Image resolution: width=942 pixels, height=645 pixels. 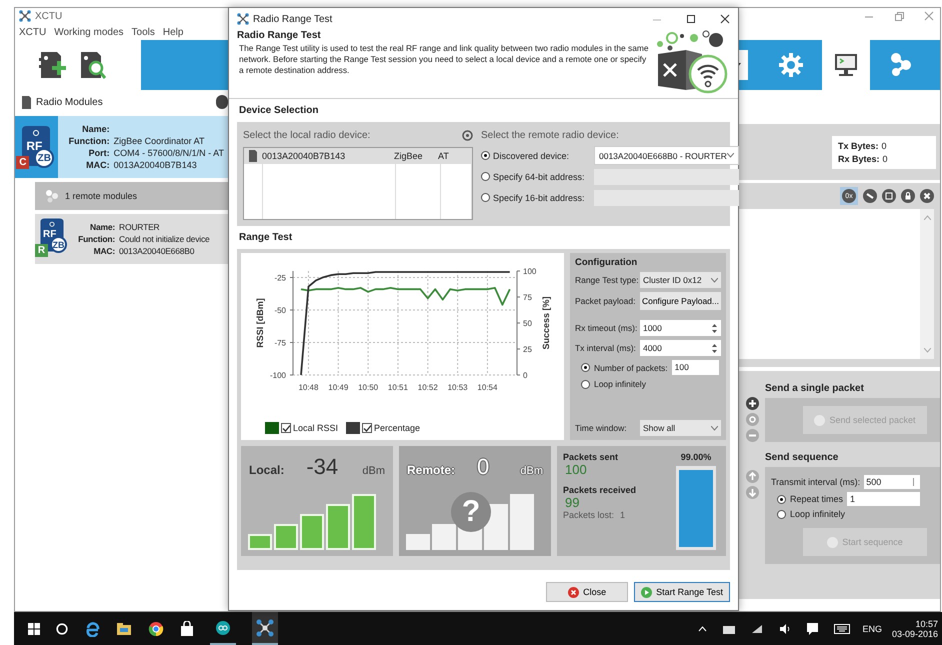 What do you see at coordinates (601, 428) in the screenshot?
I see `field-label: Time window:` at bounding box center [601, 428].